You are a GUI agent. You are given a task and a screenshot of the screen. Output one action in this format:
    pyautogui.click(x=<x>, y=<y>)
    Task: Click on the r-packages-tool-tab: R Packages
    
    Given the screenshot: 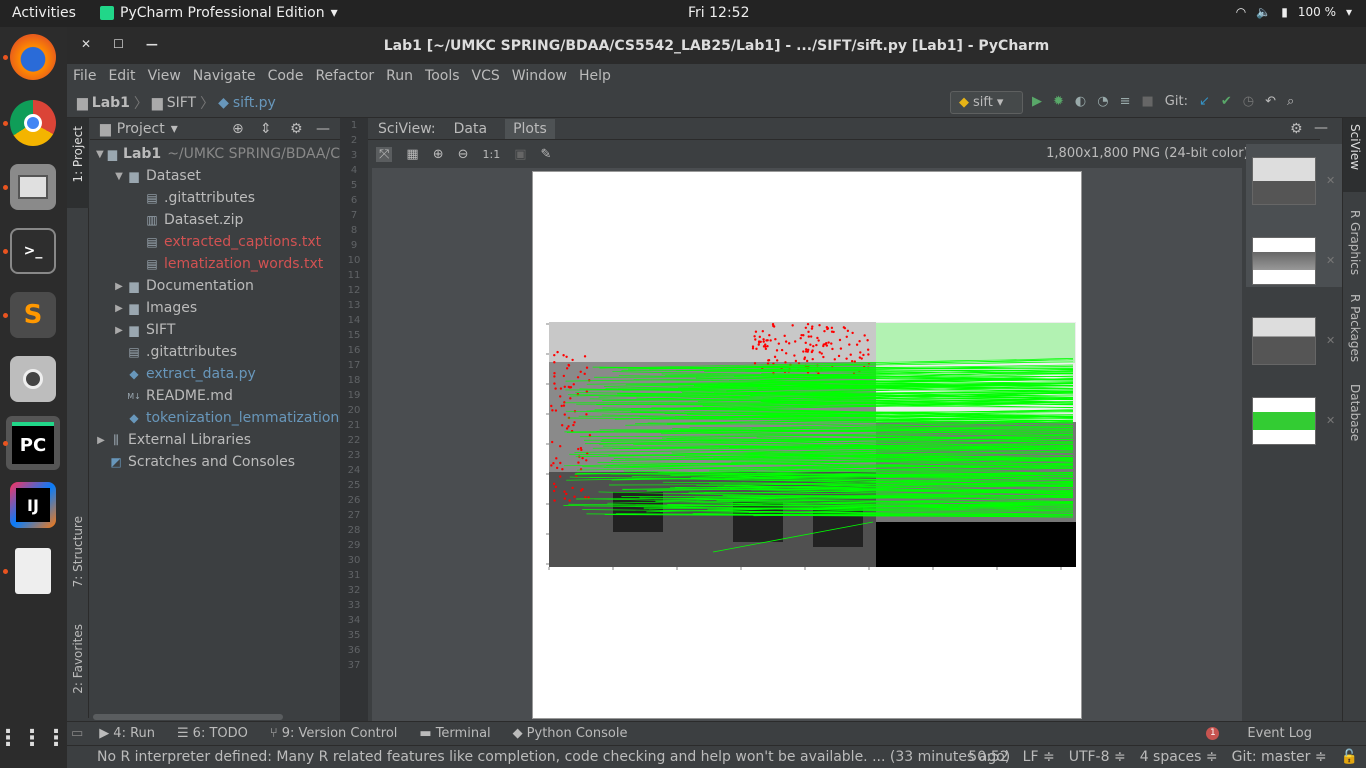 What is the action you would take?
    pyautogui.click(x=1355, y=328)
    